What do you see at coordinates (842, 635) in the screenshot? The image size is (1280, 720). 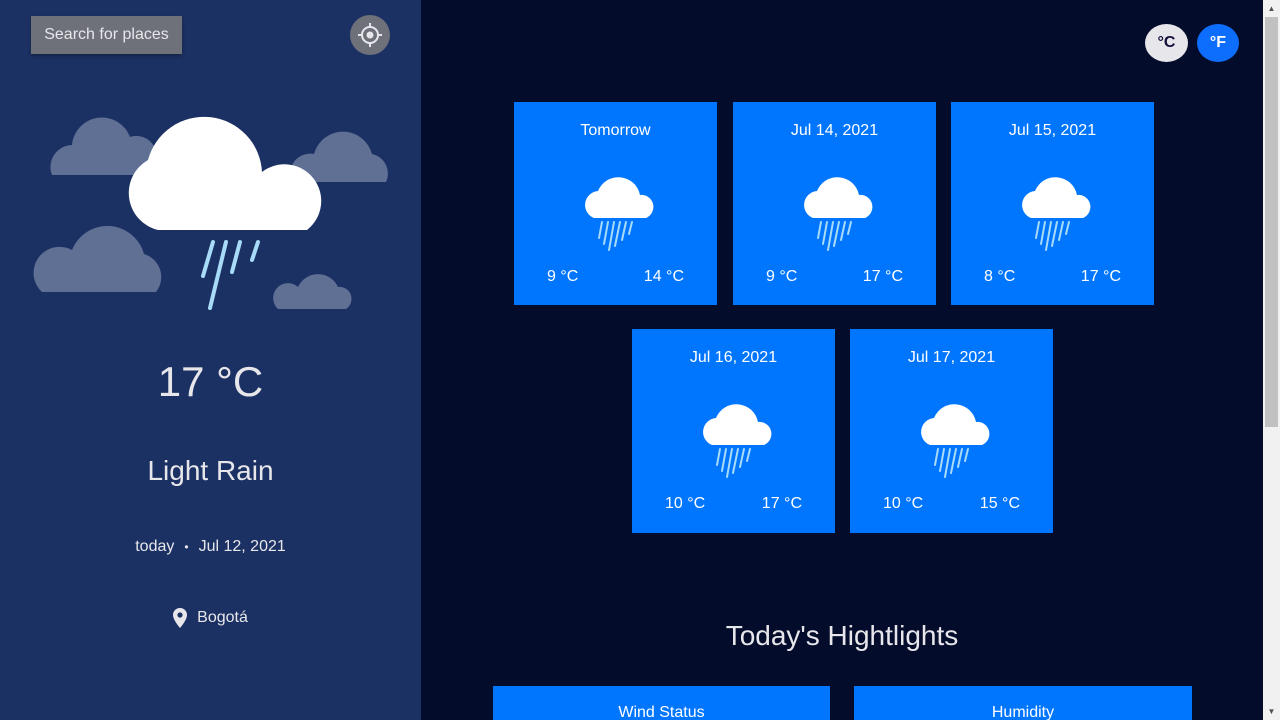 I see `highlights-title: Today's Hightlights` at bounding box center [842, 635].